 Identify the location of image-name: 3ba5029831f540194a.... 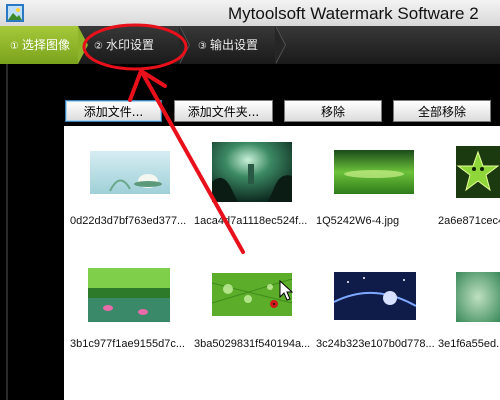
(252, 344).